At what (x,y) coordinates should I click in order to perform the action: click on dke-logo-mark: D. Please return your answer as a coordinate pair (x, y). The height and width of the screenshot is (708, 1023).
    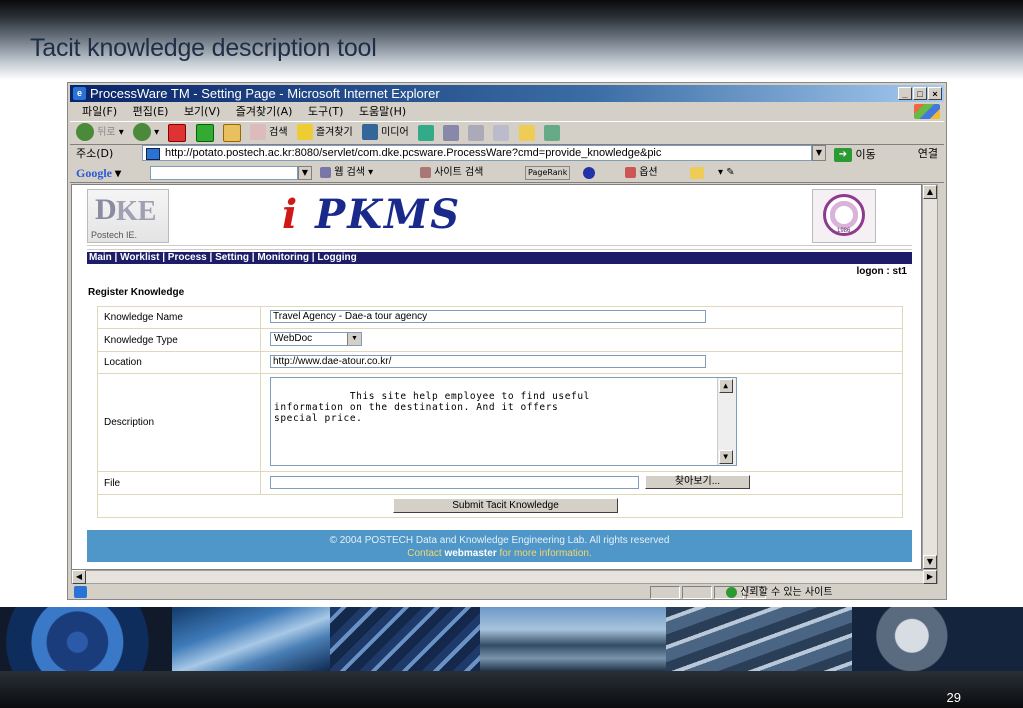
    Looking at the image, I should click on (106, 209).